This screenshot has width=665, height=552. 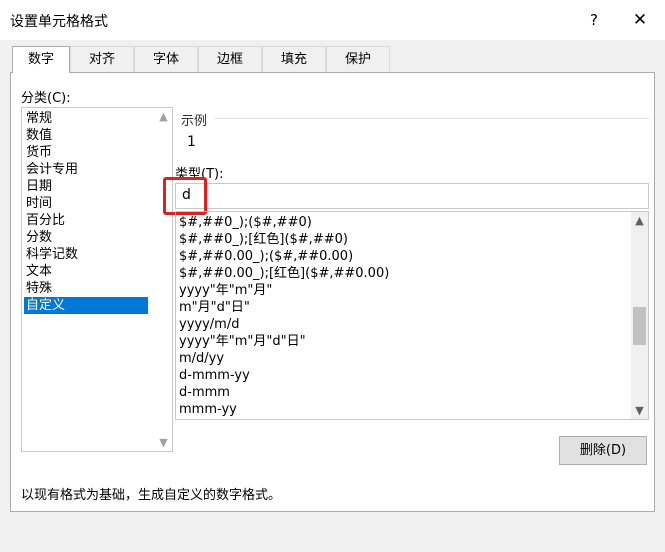 I want to click on category-item: 分数, so click(x=86, y=237).